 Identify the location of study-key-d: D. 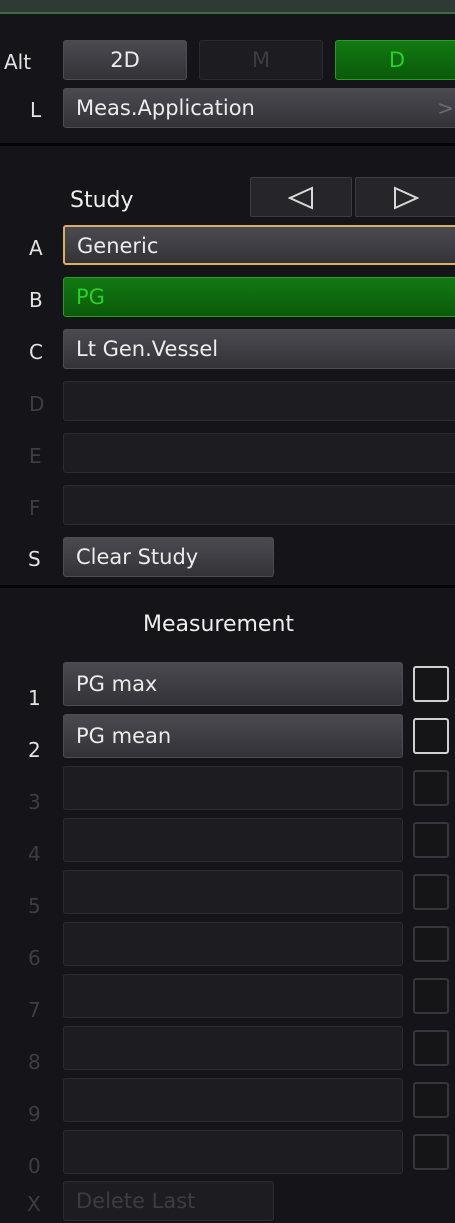
(37, 404).